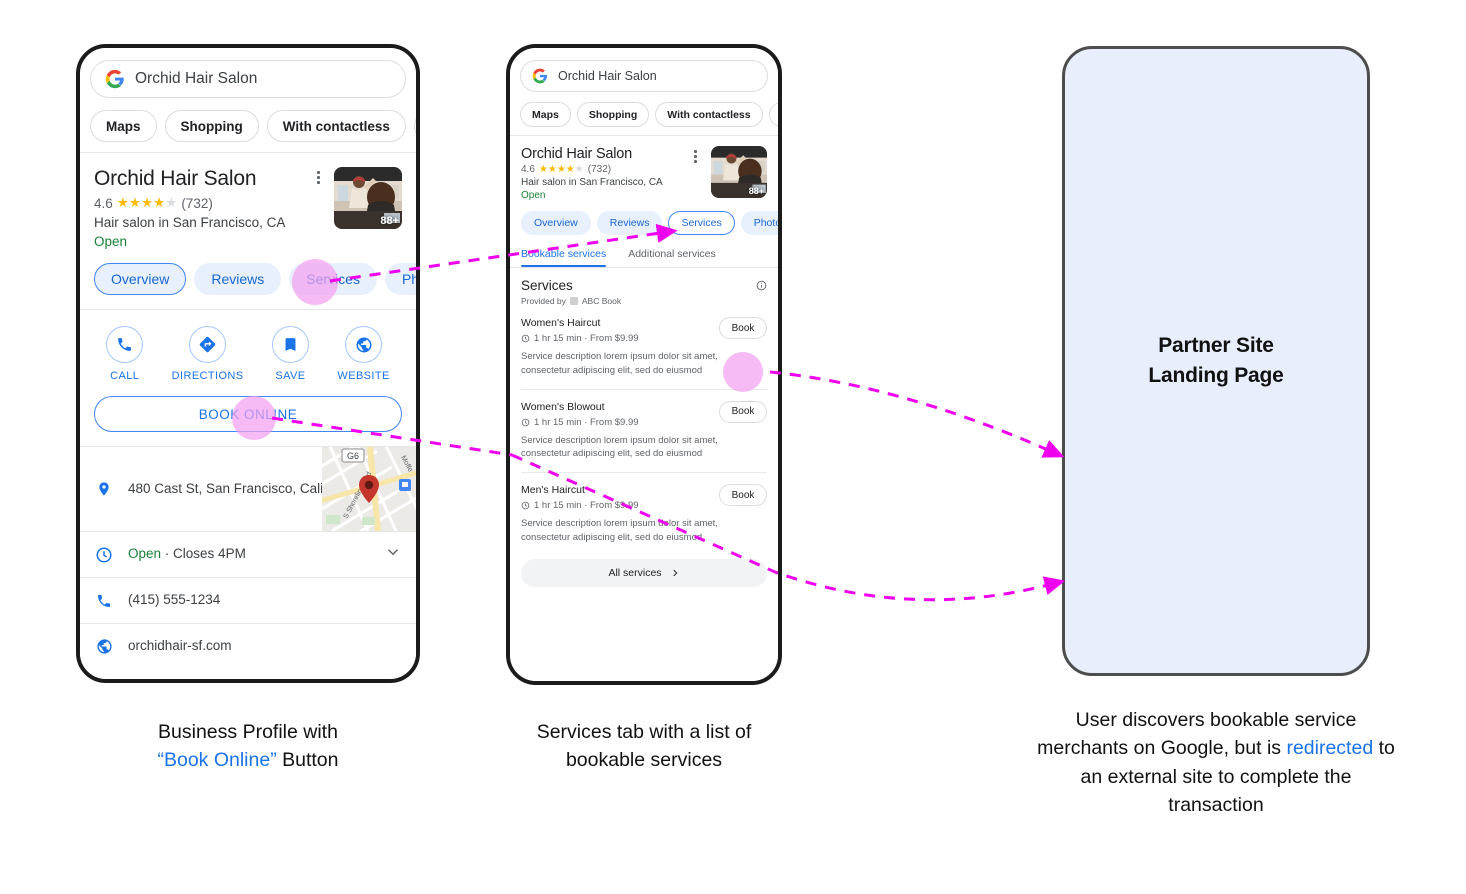 Image resolution: width=1466 pixels, height=894 pixels. Describe the element at coordinates (635, 572) in the screenshot. I see `all-services-label: All services` at that location.